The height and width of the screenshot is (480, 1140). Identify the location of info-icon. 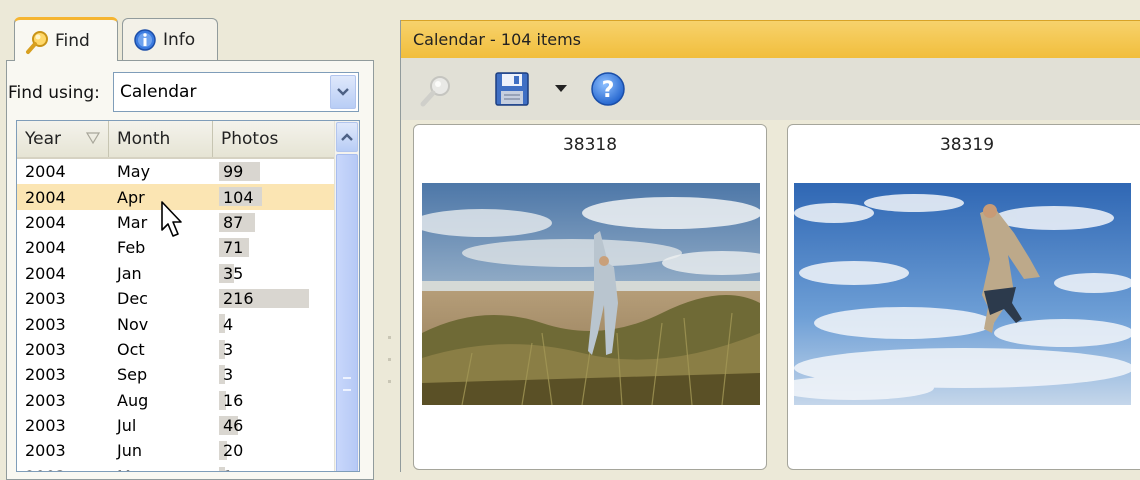
(145, 40).